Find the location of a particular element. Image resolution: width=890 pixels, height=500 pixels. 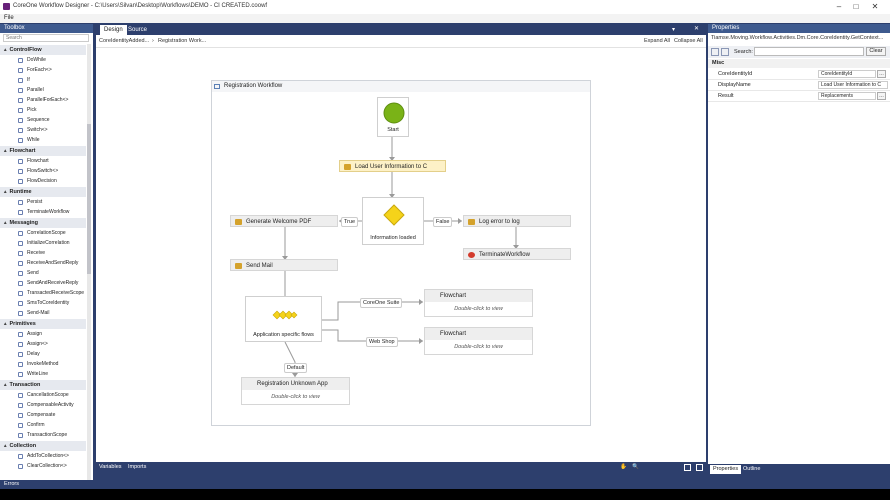

property-value: Load User Information to C is located at coordinates (853, 85).